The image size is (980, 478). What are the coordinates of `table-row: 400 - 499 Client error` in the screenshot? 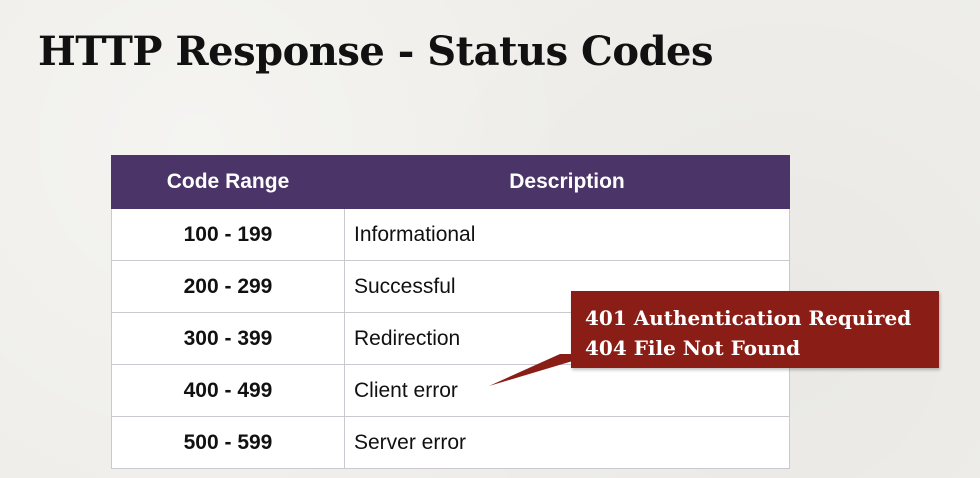 It's located at (450, 390).